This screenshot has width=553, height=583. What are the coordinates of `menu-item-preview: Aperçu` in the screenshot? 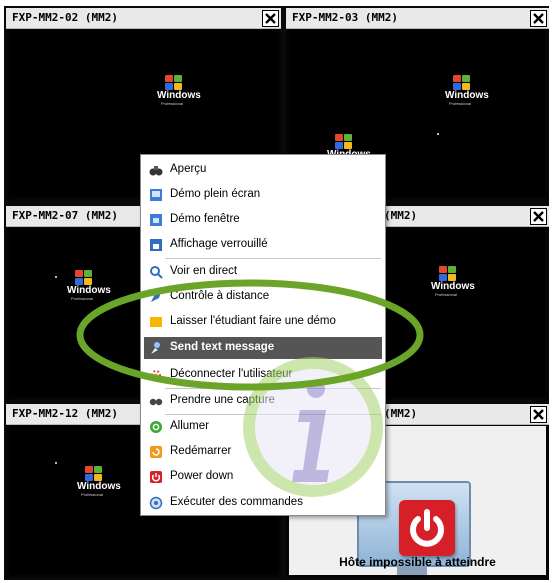 It's located at (263, 170).